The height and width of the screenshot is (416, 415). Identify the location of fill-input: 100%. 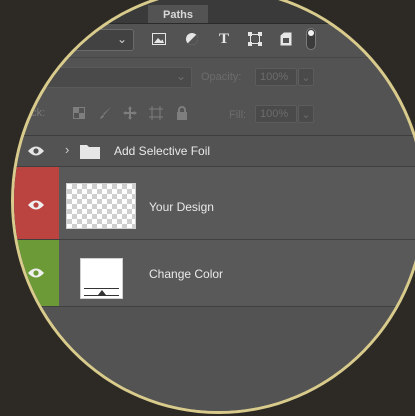
(276, 114).